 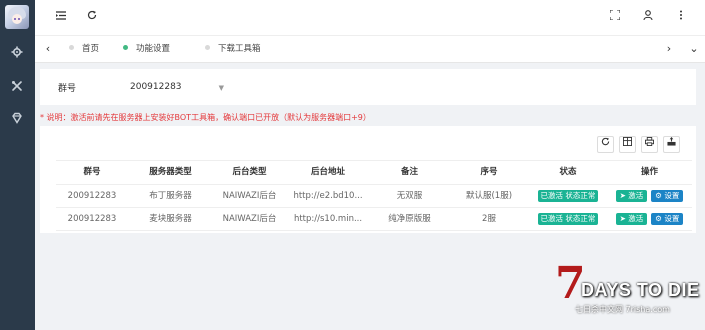 What do you see at coordinates (221, 88) in the screenshot?
I see `caret-down-icon: ▼` at bounding box center [221, 88].